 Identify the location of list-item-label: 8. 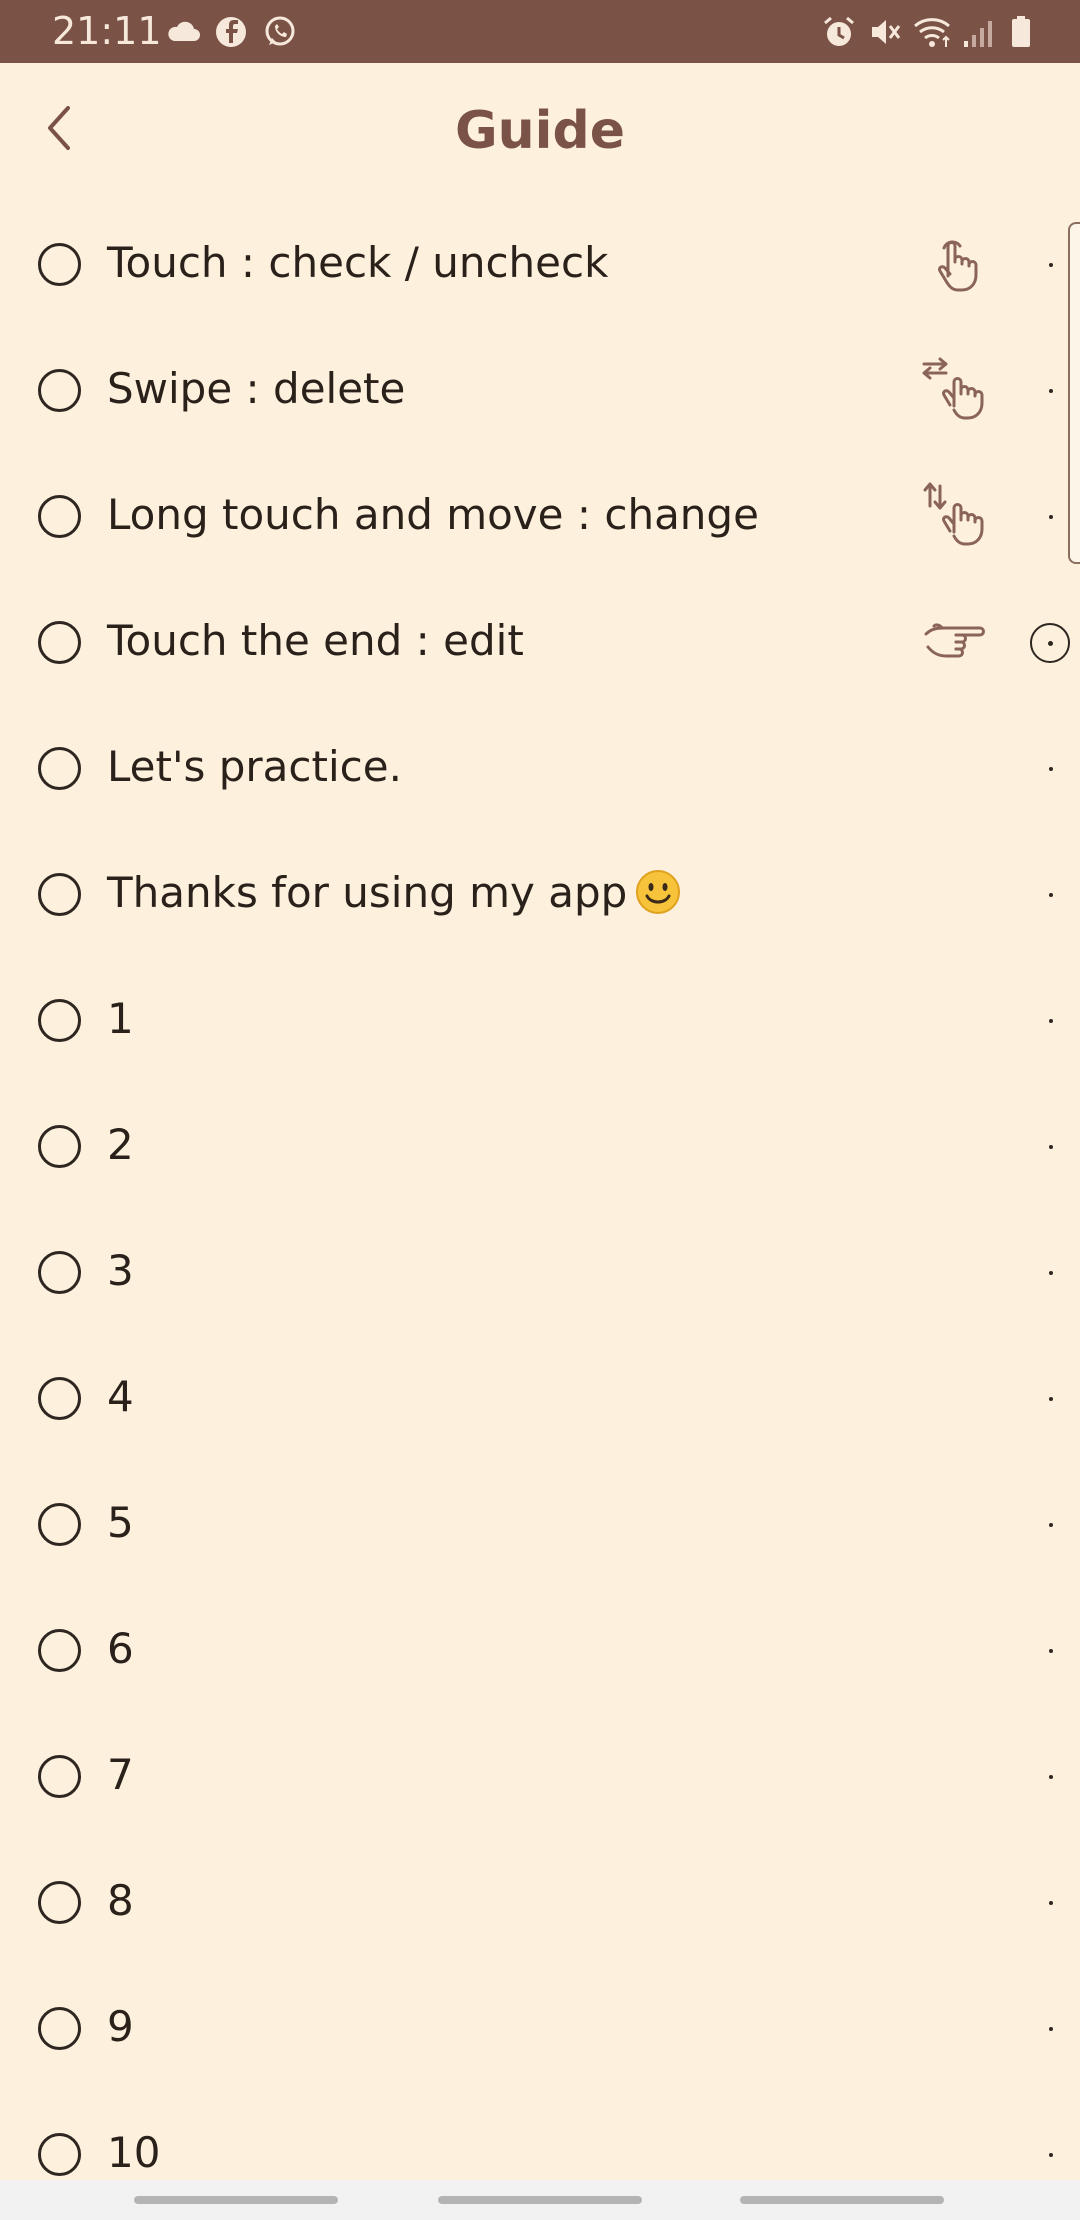
(120, 1900).